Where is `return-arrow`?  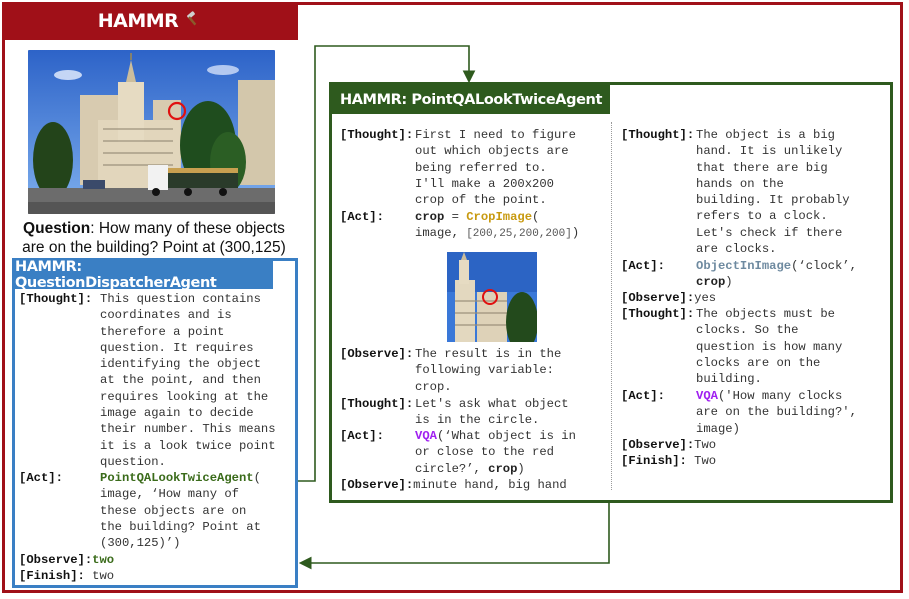
return-arrow is located at coordinates (454, 536).